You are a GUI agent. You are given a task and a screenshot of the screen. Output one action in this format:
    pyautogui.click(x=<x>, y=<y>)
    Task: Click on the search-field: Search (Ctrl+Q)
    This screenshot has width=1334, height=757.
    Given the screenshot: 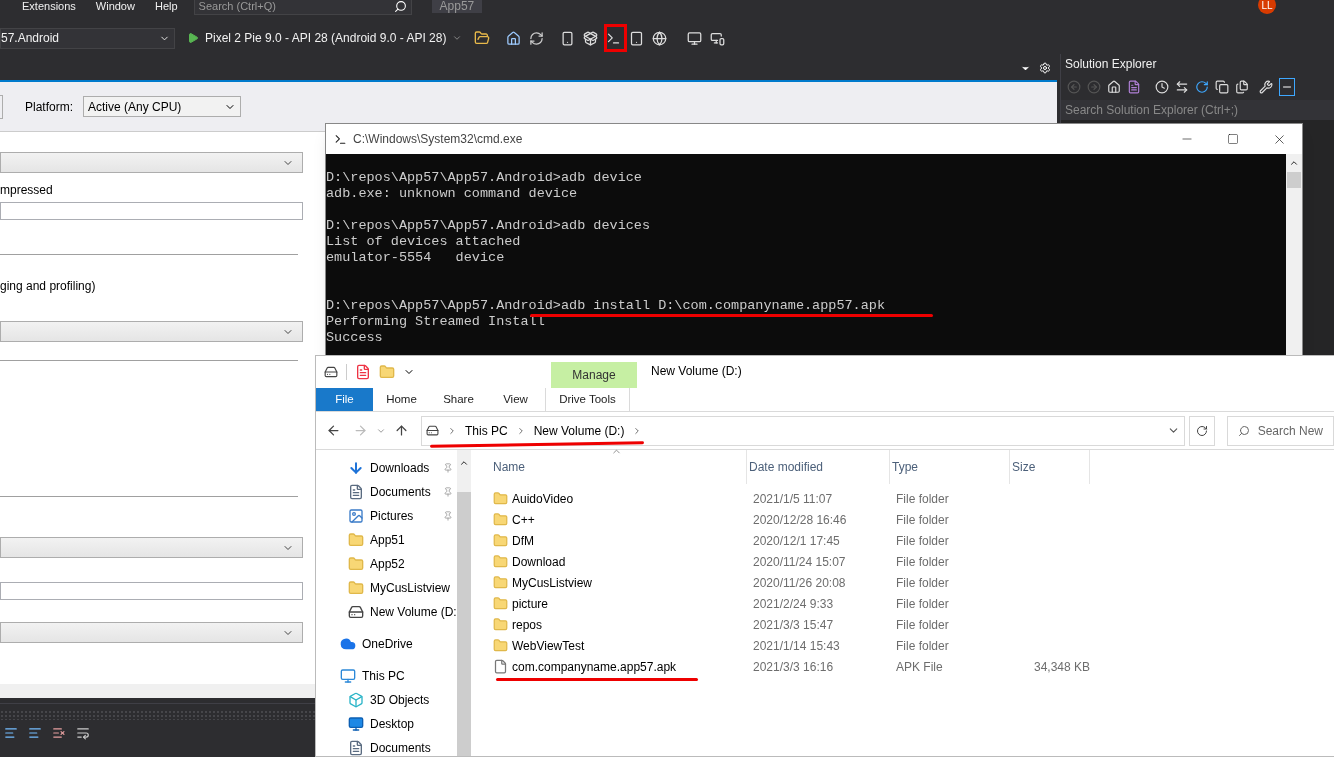 What is the action you would take?
    pyautogui.click(x=302, y=7)
    